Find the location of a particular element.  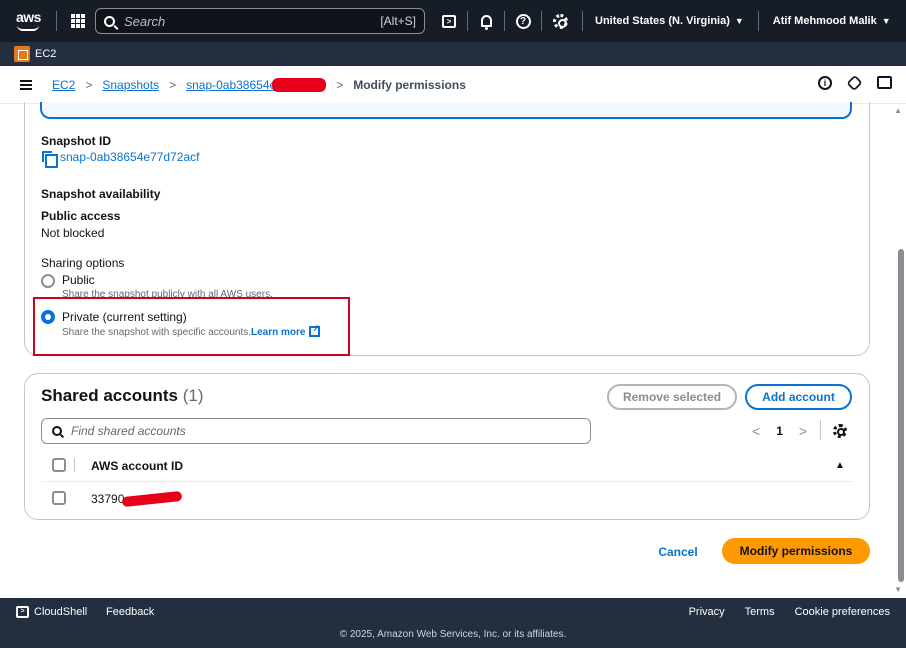

shared-accounts-heading: Shared accounts is located at coordinates (109, 395).